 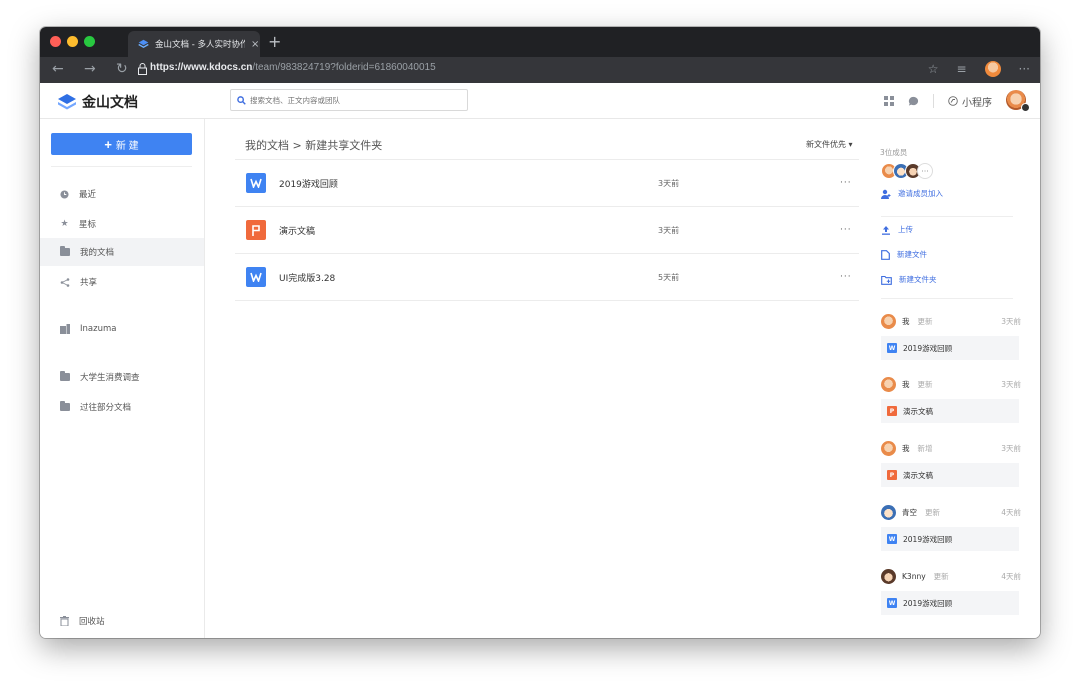 What do you see at coordinates (297, 231) in the screenshot?
I see `file-name: 演示文稿` at bounding box center [297, 231].